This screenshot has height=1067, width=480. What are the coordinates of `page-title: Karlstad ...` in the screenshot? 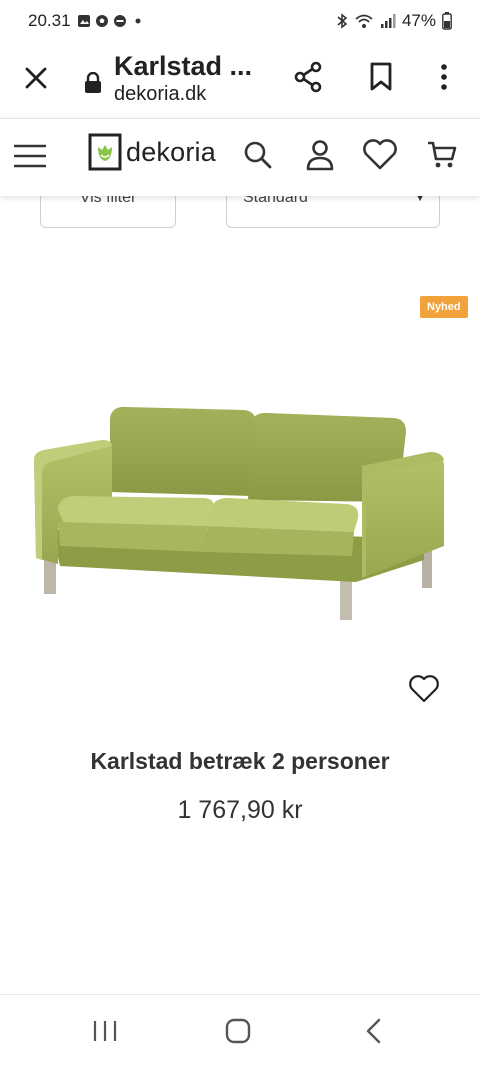 It's located at (183, 66).